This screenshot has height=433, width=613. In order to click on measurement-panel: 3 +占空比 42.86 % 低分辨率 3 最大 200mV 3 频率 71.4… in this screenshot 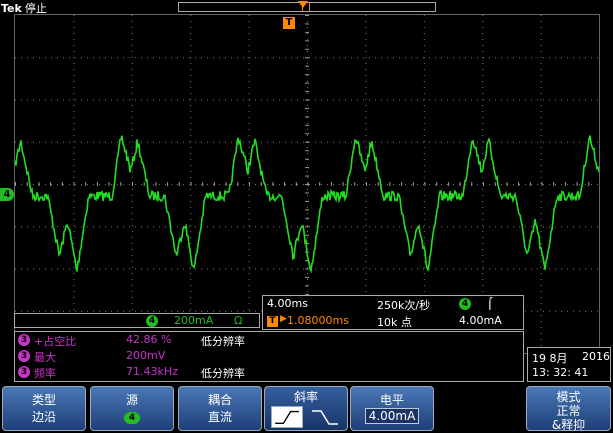, I will do `click(269, 356)`.